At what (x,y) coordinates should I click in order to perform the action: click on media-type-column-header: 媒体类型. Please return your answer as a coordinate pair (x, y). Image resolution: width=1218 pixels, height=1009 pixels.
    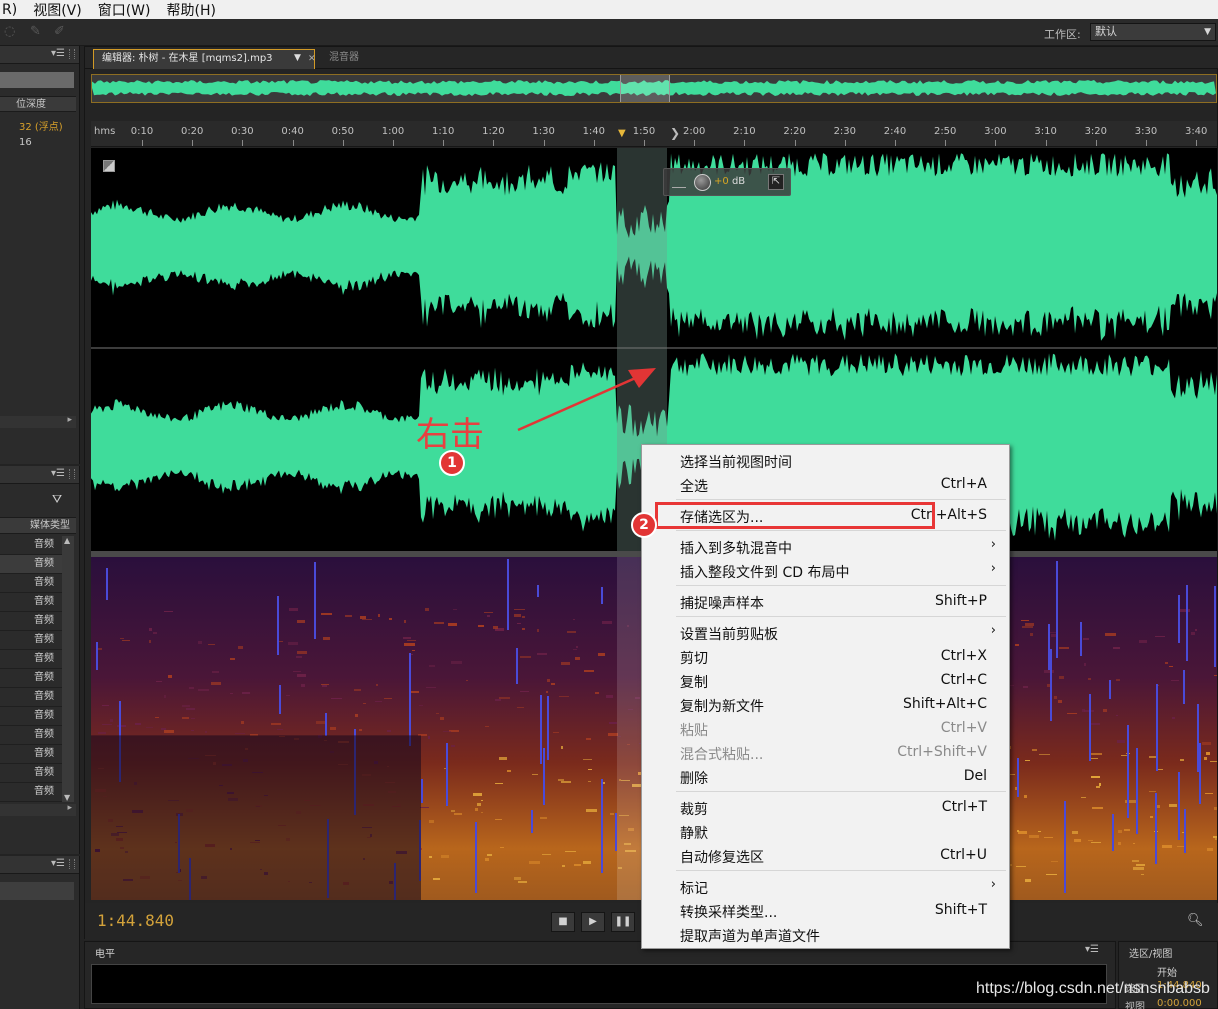
    Looking at the image, I should click on (38, 525).